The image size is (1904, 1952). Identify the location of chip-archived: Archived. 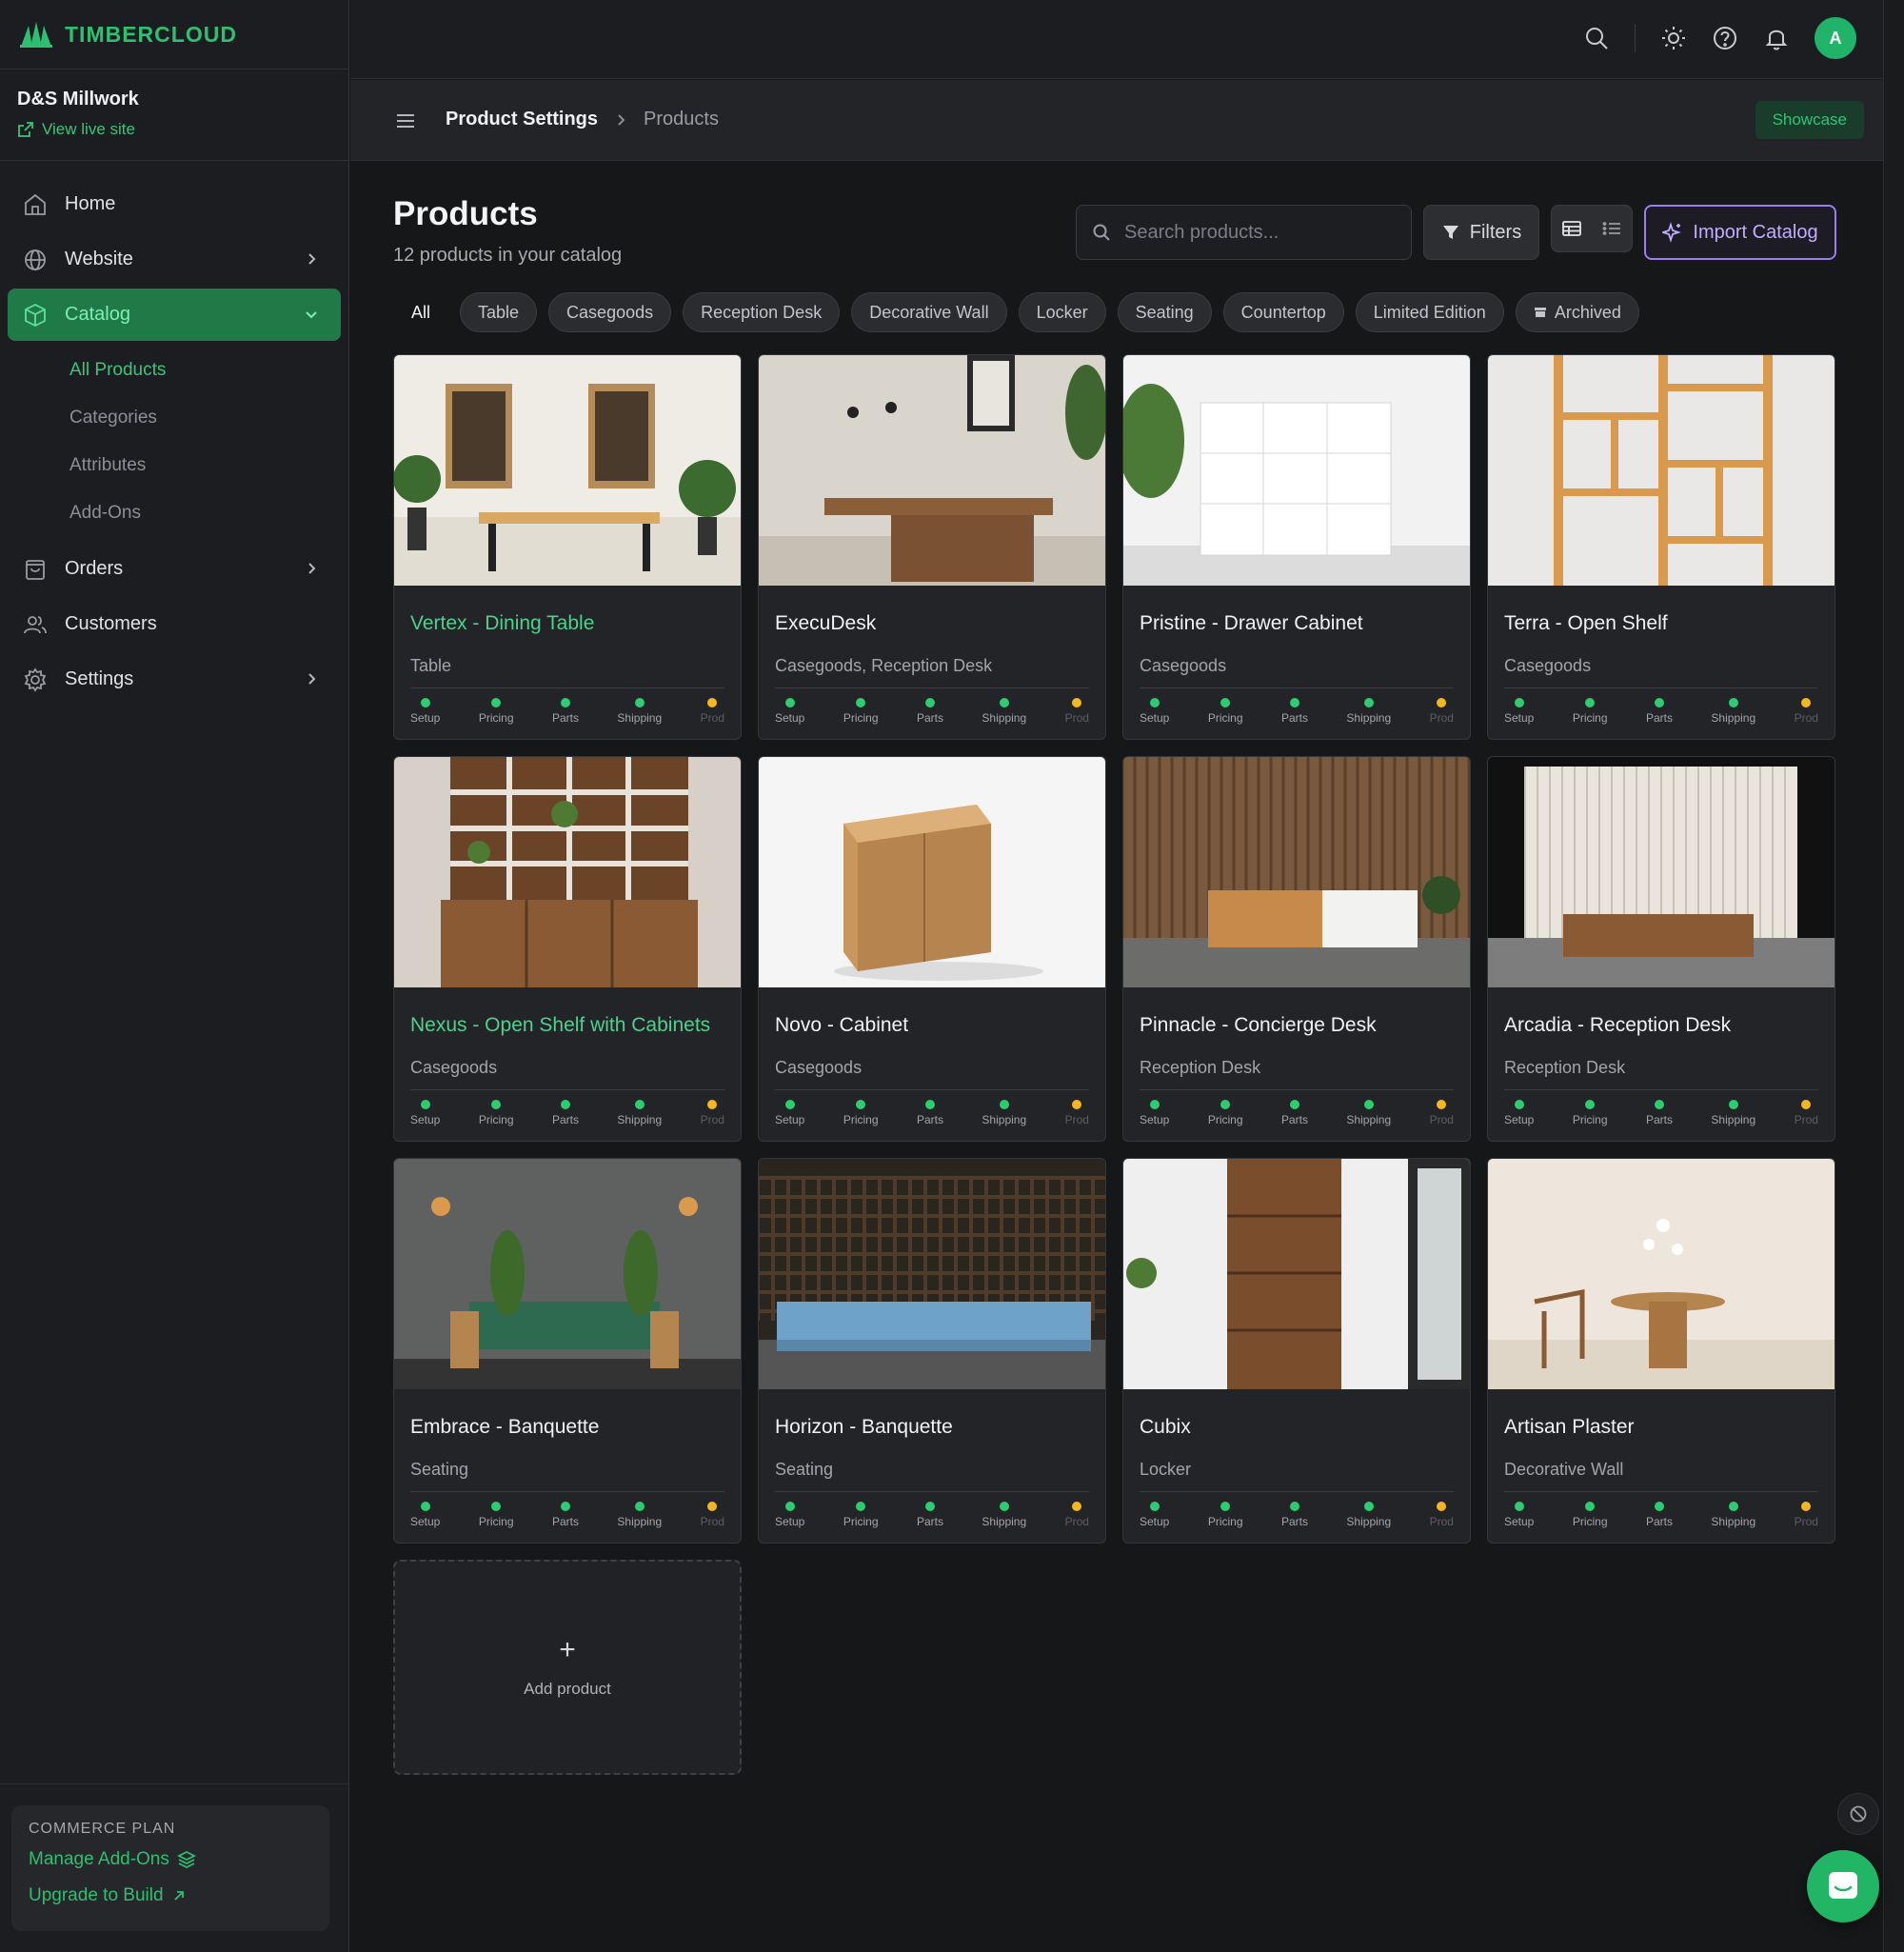
(1577, 312).